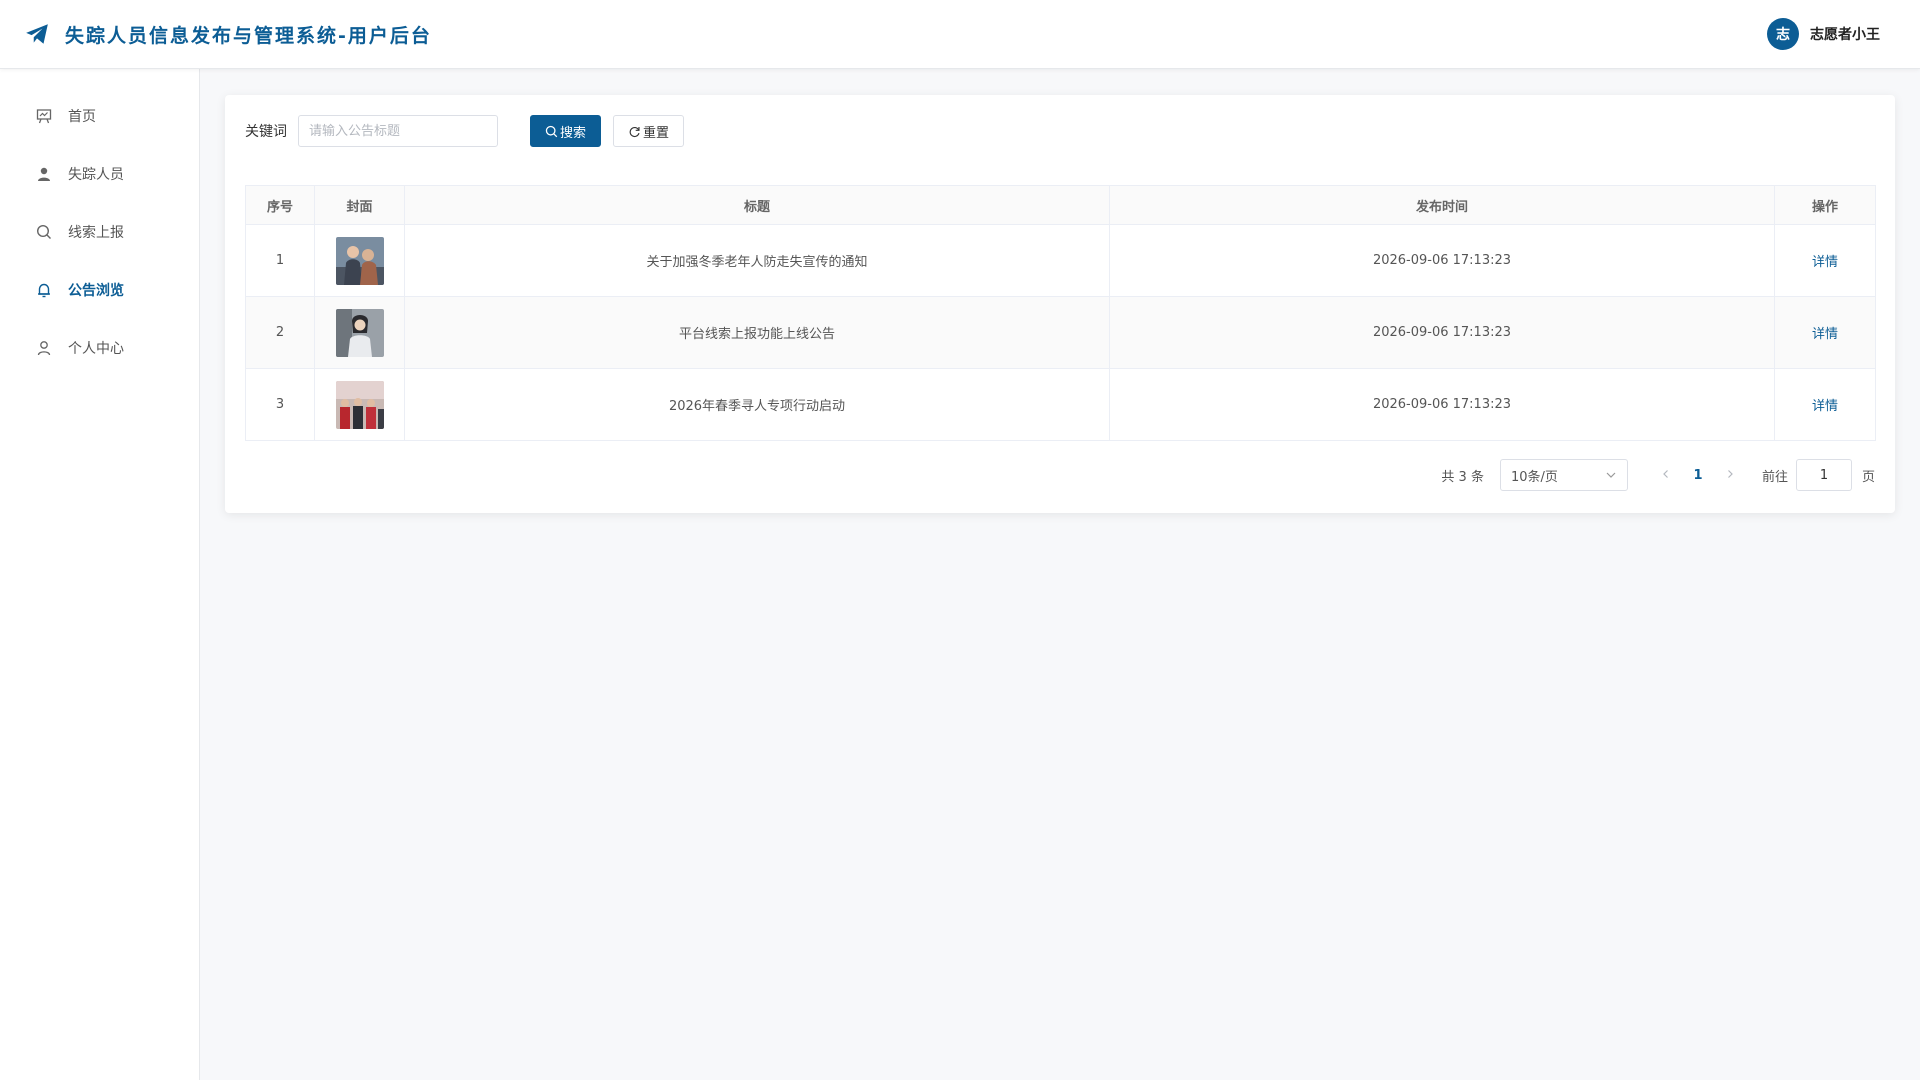 Image resolution: width=1920 pixels, height=1080 pixels. Describe the element at coordinates (96, 291) in the screenshot. I see `sidebar-item-label: 公告浏览` at that location.